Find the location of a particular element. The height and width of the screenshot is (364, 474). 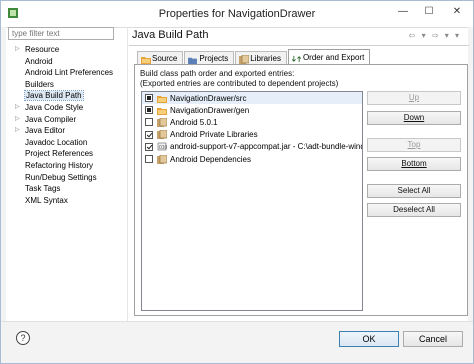

sidebar-item-label: XML Syntax is located at coordinates (46, 200).